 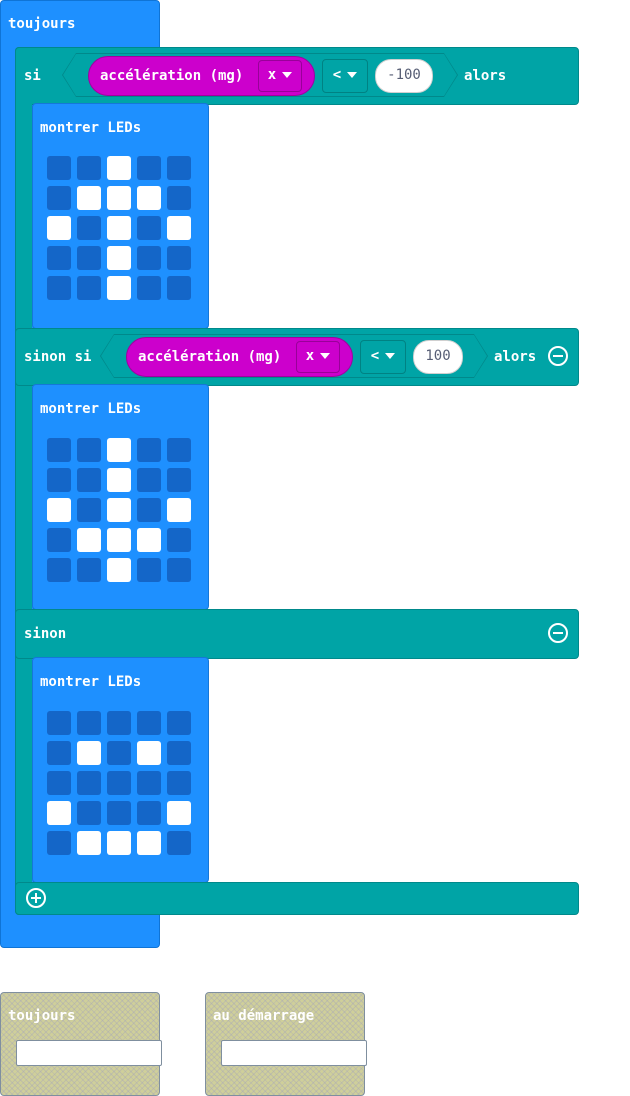 I want to click on else-row, so click(x=297, y=634).